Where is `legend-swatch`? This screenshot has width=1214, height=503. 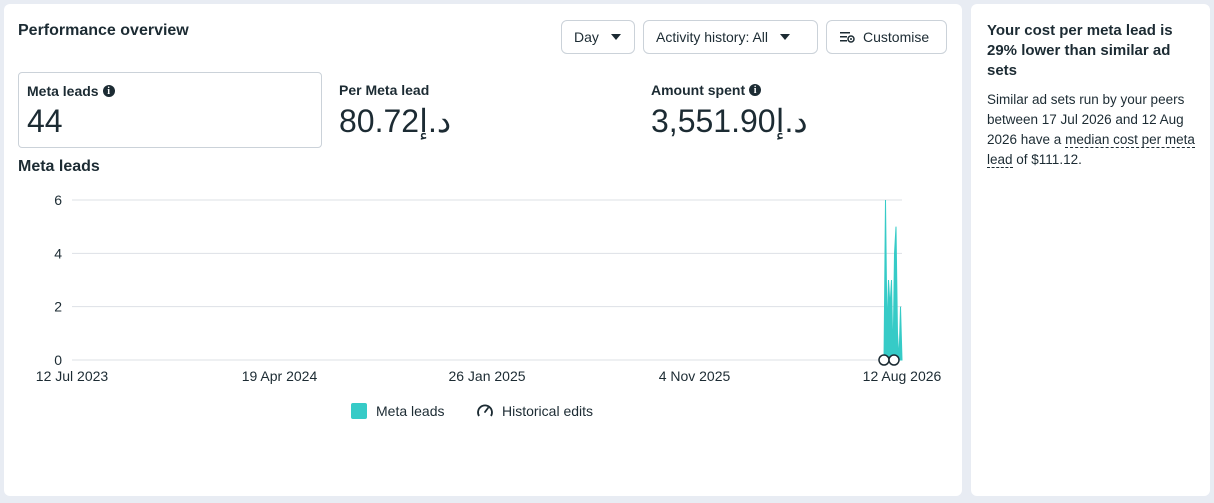
legend-swatch is located at coordinates (359, 411).